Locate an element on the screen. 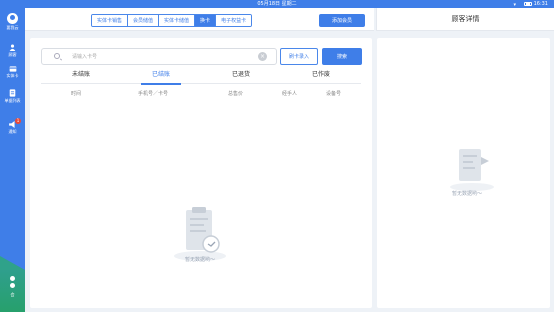 This screenshot has width=554, height=312. tab-settled: 已结账 is located at coordinates (161, 76).